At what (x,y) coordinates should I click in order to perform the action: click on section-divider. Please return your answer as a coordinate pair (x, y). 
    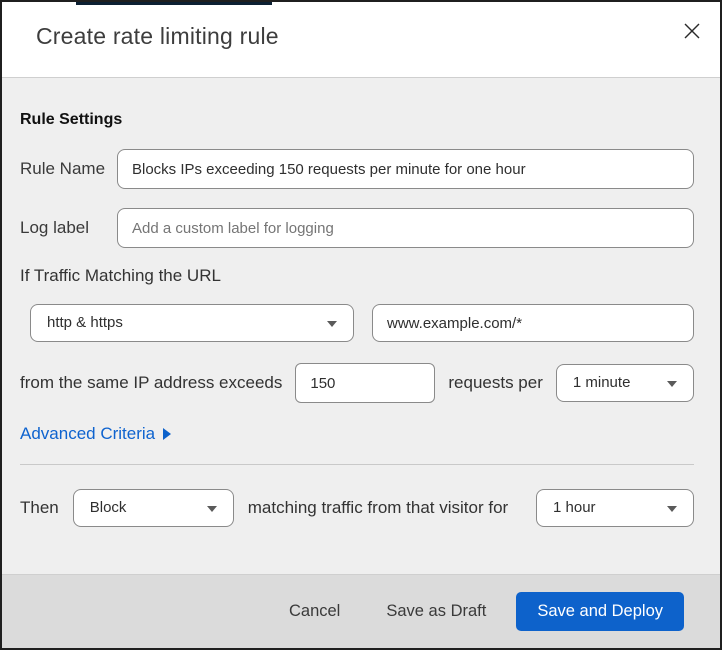
    Looking at the image, I should click on (357, 464).